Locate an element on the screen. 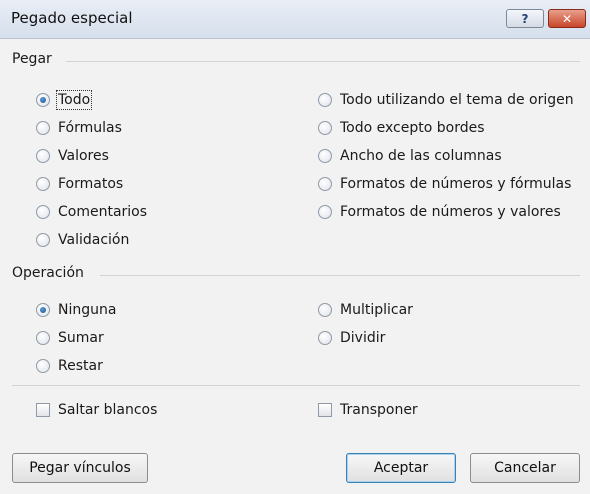 The height and width of the screenshot is (494, 590). operation-option-label: Ninguna is located at coordinates (87, 310).